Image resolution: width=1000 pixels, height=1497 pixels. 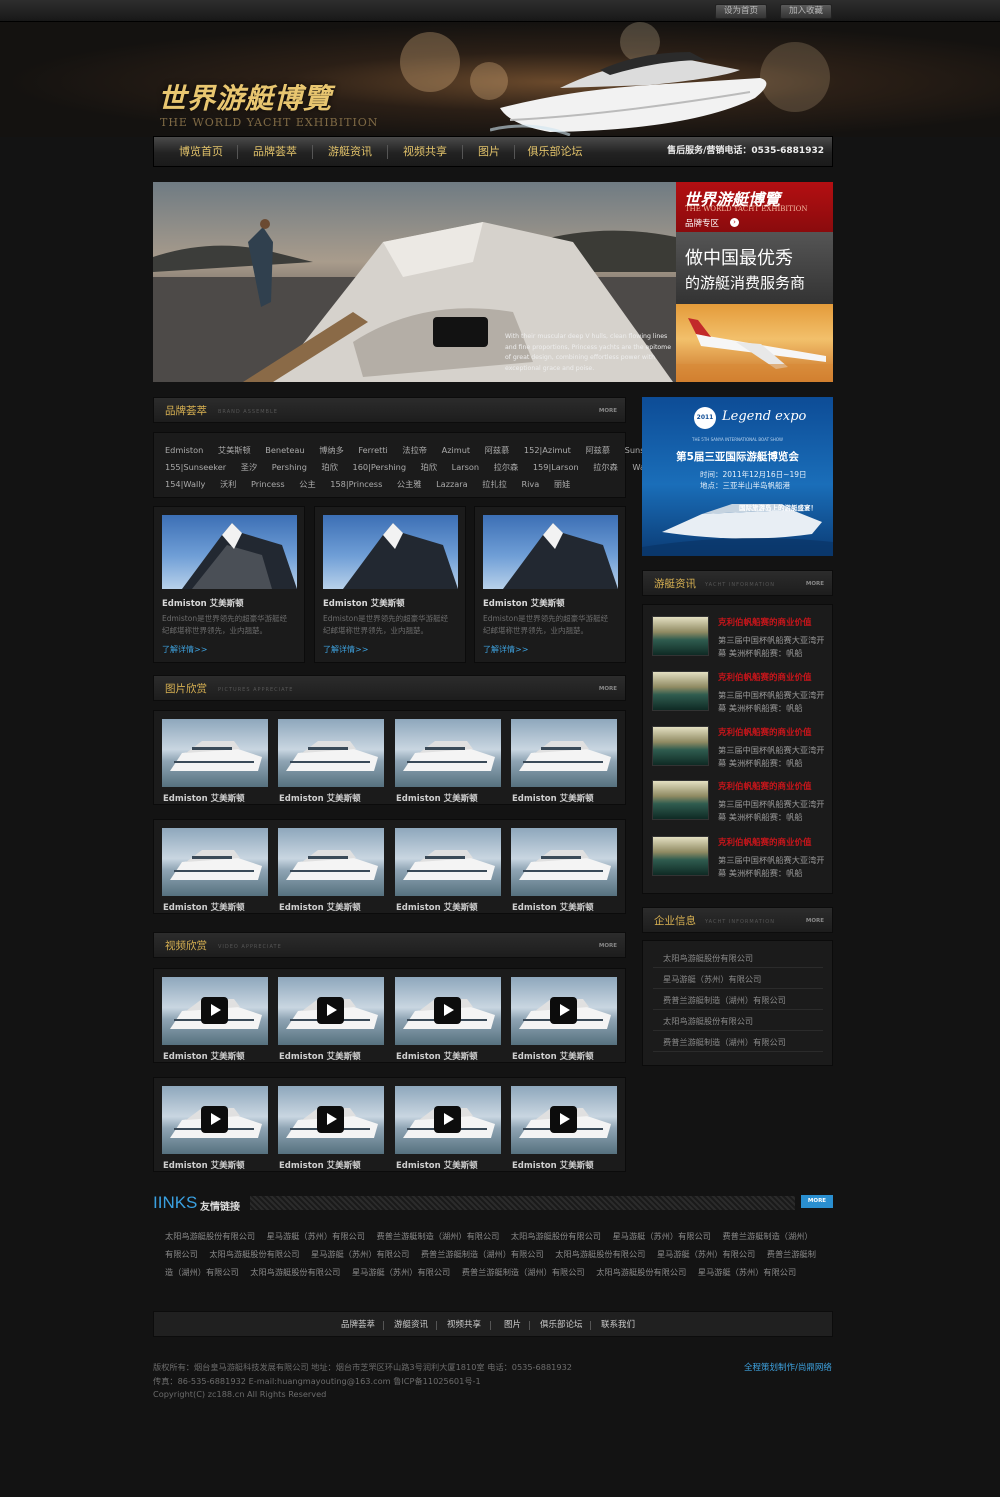 What do you see at coordinates (358, 1325) in the screenshot?
I see `footer-nav-brands: 品牌荟萃` at bounding box center [358, 1325].